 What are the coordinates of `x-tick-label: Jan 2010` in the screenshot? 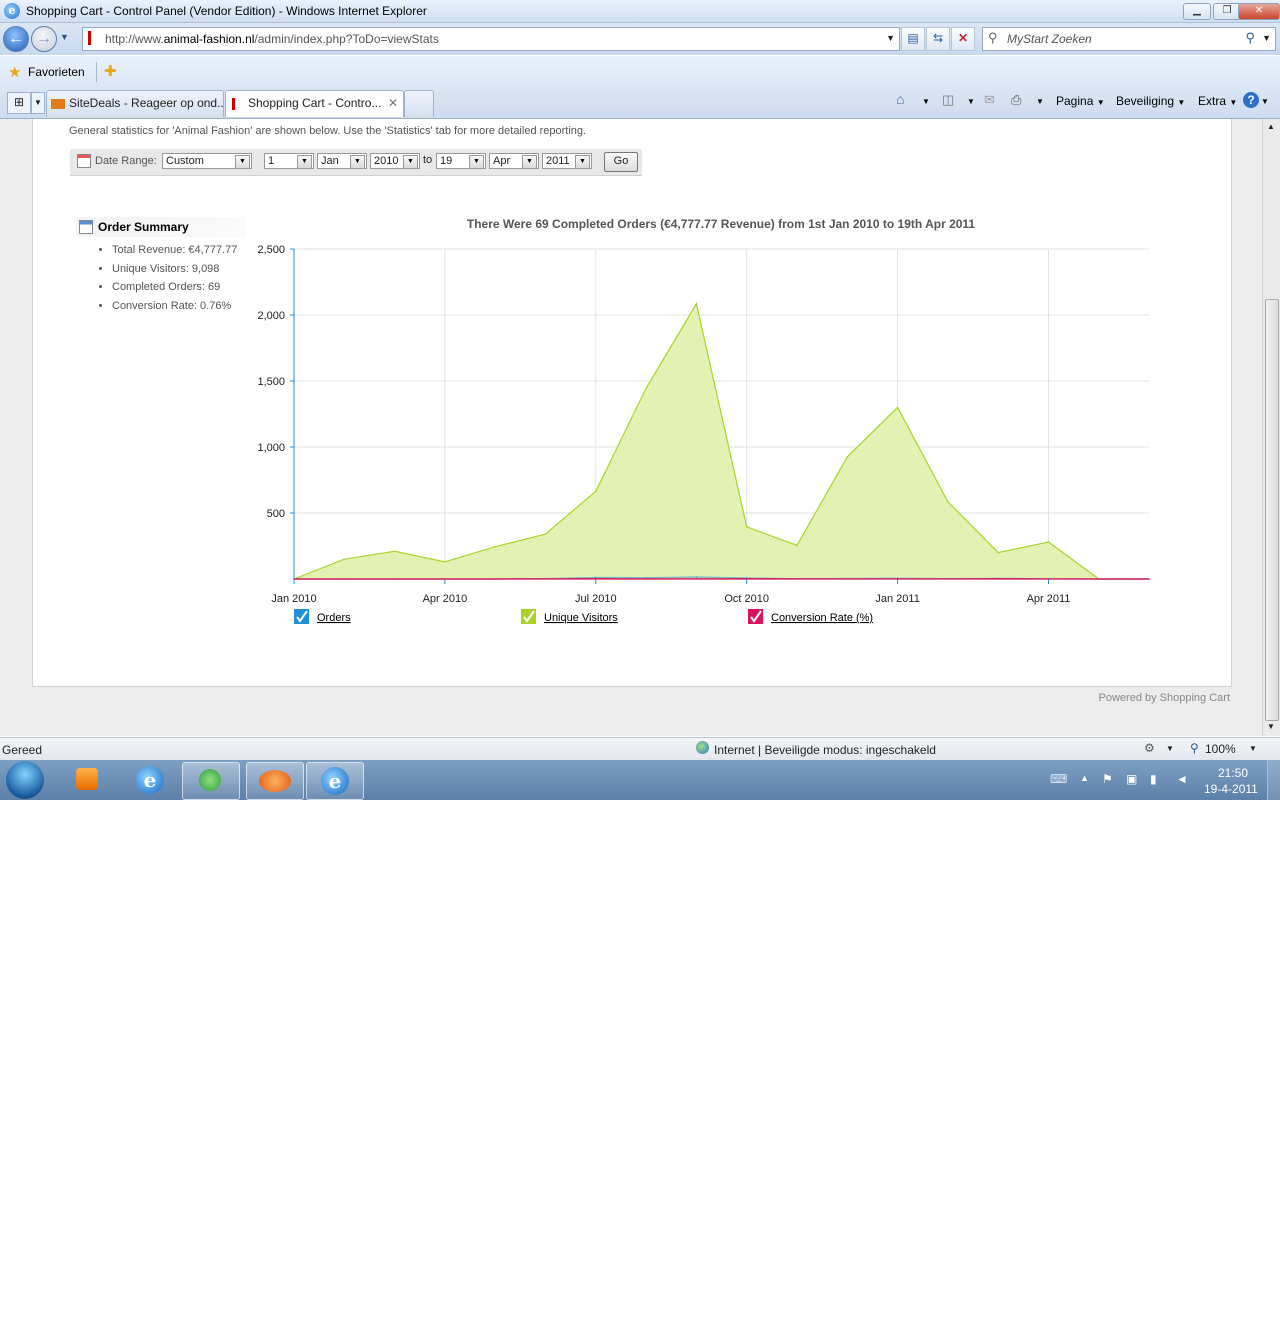 It's located at (293, 599).